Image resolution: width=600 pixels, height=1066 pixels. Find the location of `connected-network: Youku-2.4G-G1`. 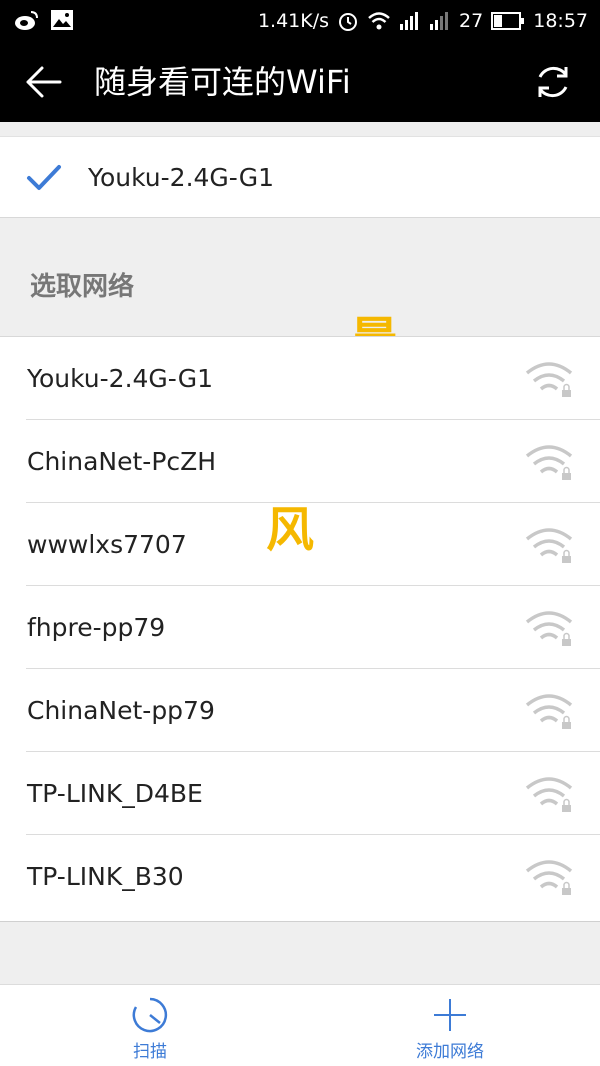

connected-network: Youku-2.4G-G1 is located at coordinates (300, 177).